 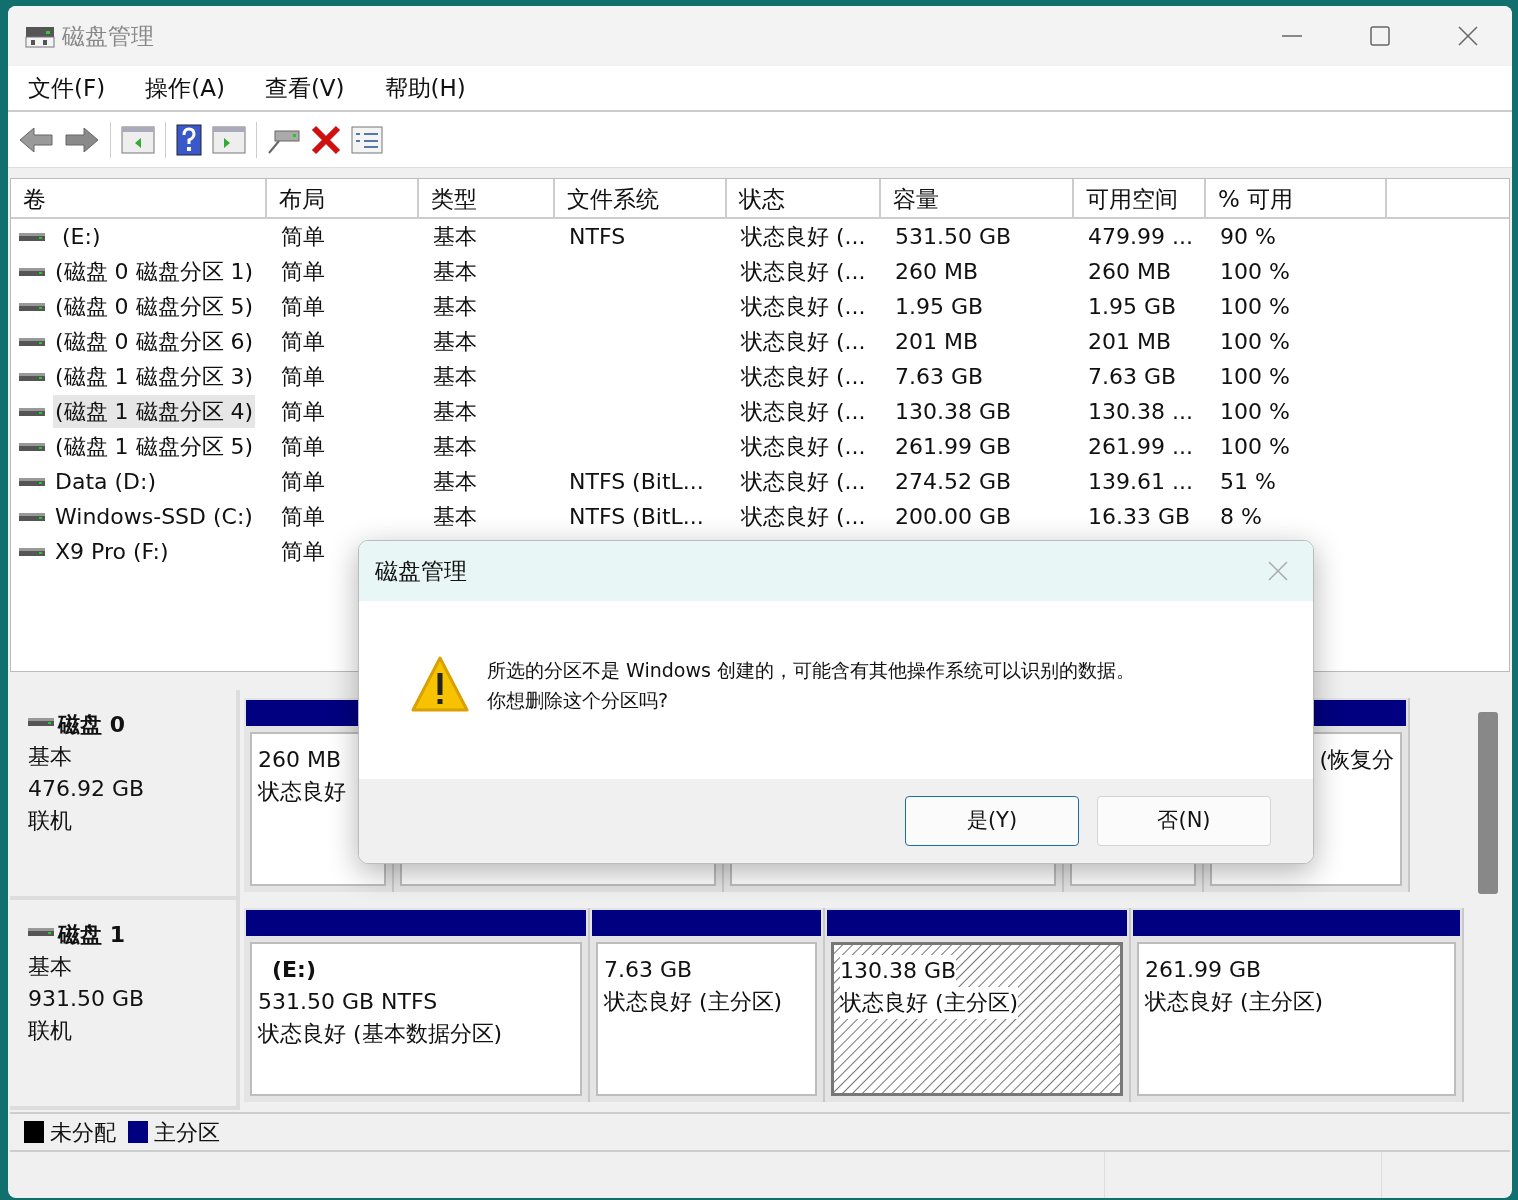 What do you see at coordinates (1248, 481) in the screenshot?
I see `table-cell: 51 %` at bounding box center [1248, 481].